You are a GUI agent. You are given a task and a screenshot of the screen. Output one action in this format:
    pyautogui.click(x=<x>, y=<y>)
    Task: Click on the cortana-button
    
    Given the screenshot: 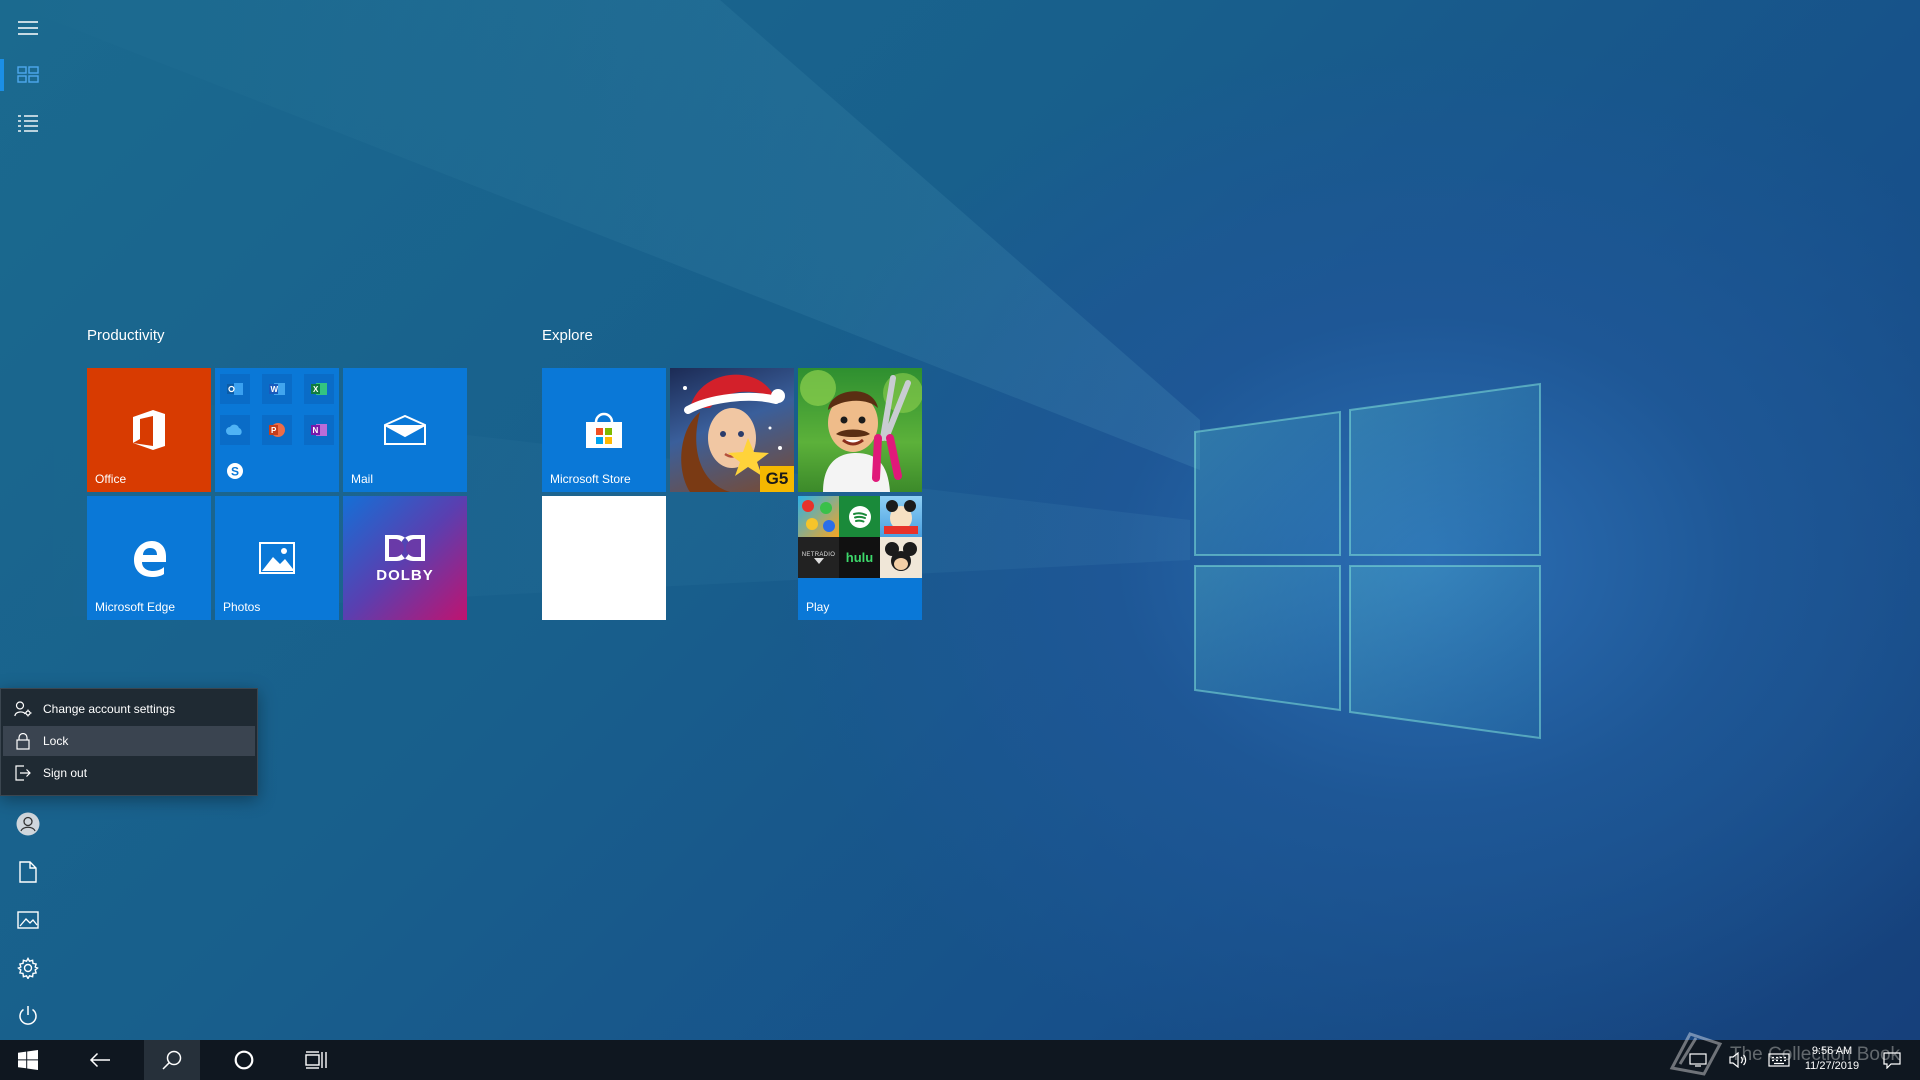 What is the action you would take?
    pyautogui.click(x=244, y=1060)
    